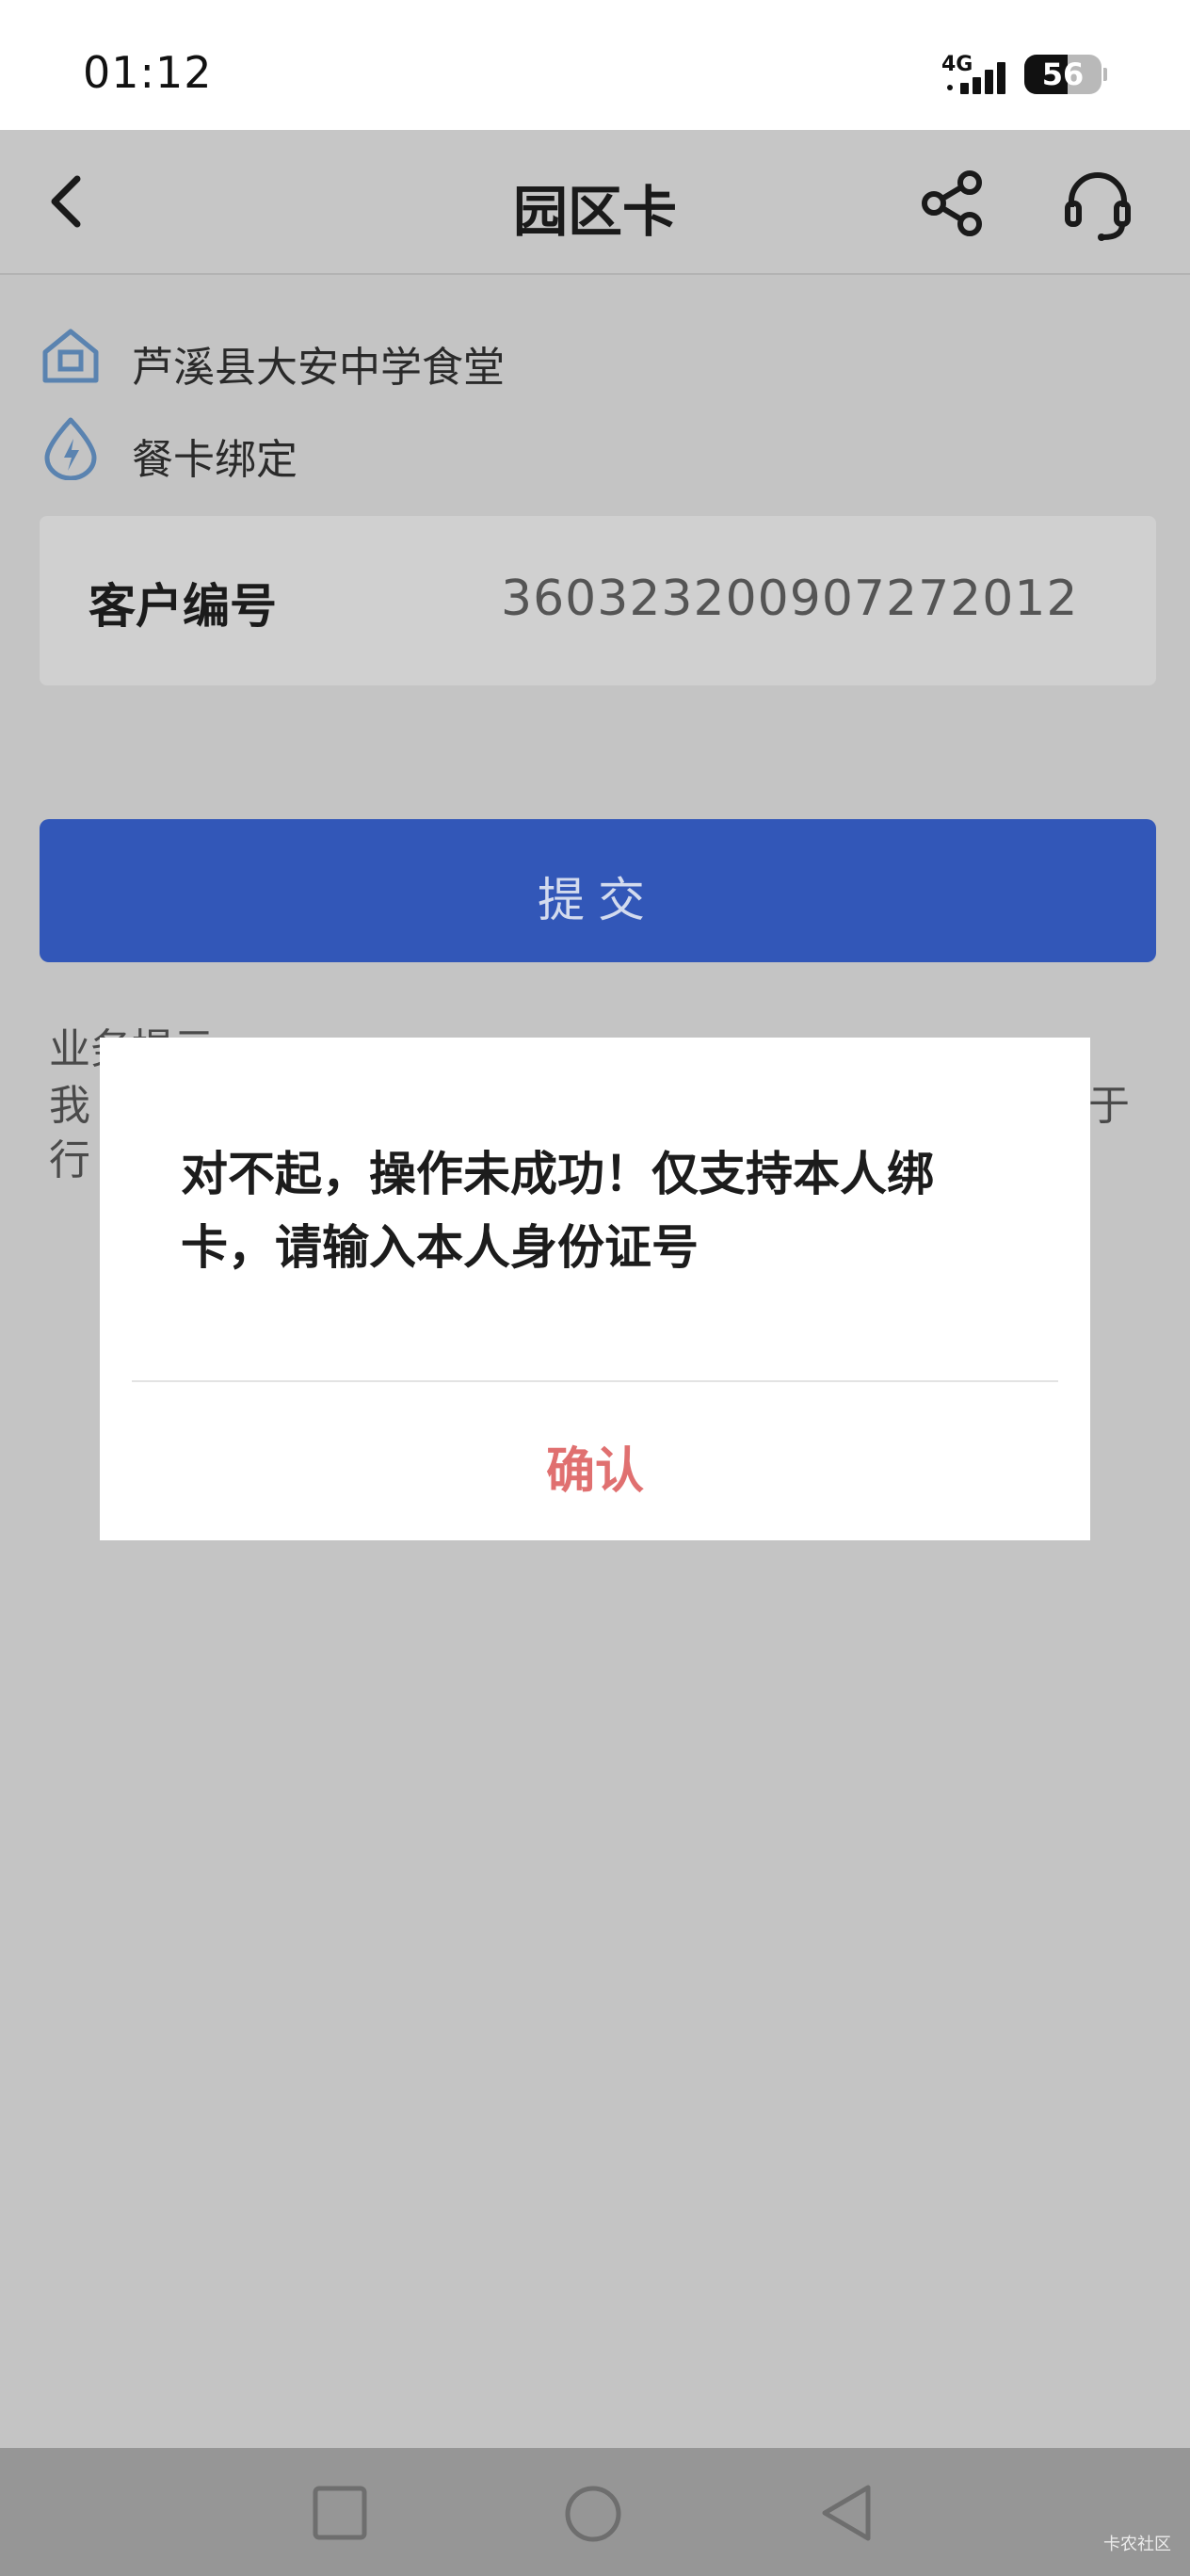  What do you see at coordinates (215, 460) in the screenshot?
I see `service-name: 餐卡绑定` at bounding box center [215, 460].